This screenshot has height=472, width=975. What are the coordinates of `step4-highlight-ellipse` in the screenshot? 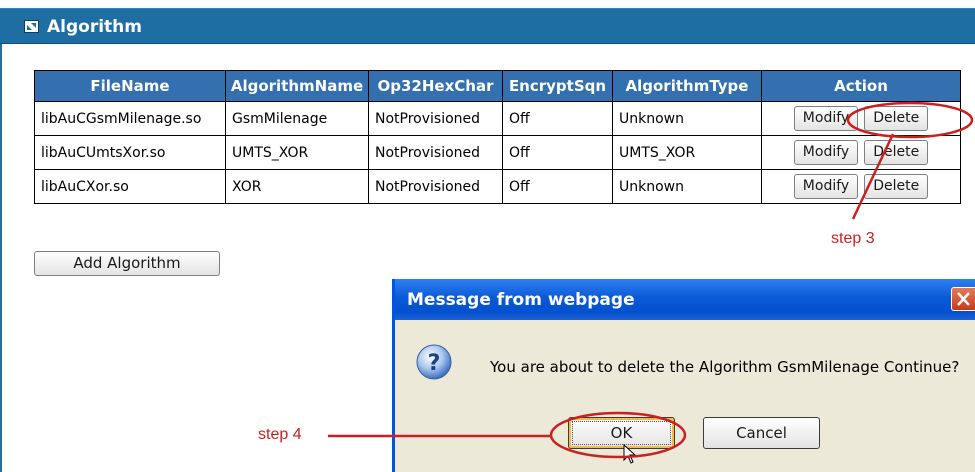 It's located at (618, 435).